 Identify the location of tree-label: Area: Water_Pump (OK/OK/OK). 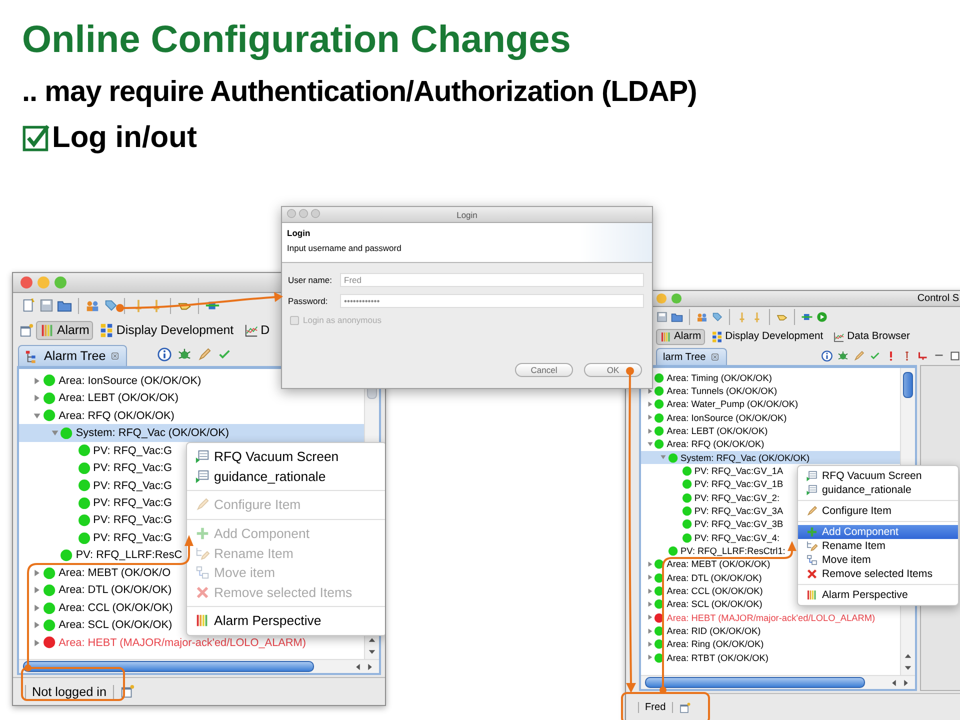
(732, 404).